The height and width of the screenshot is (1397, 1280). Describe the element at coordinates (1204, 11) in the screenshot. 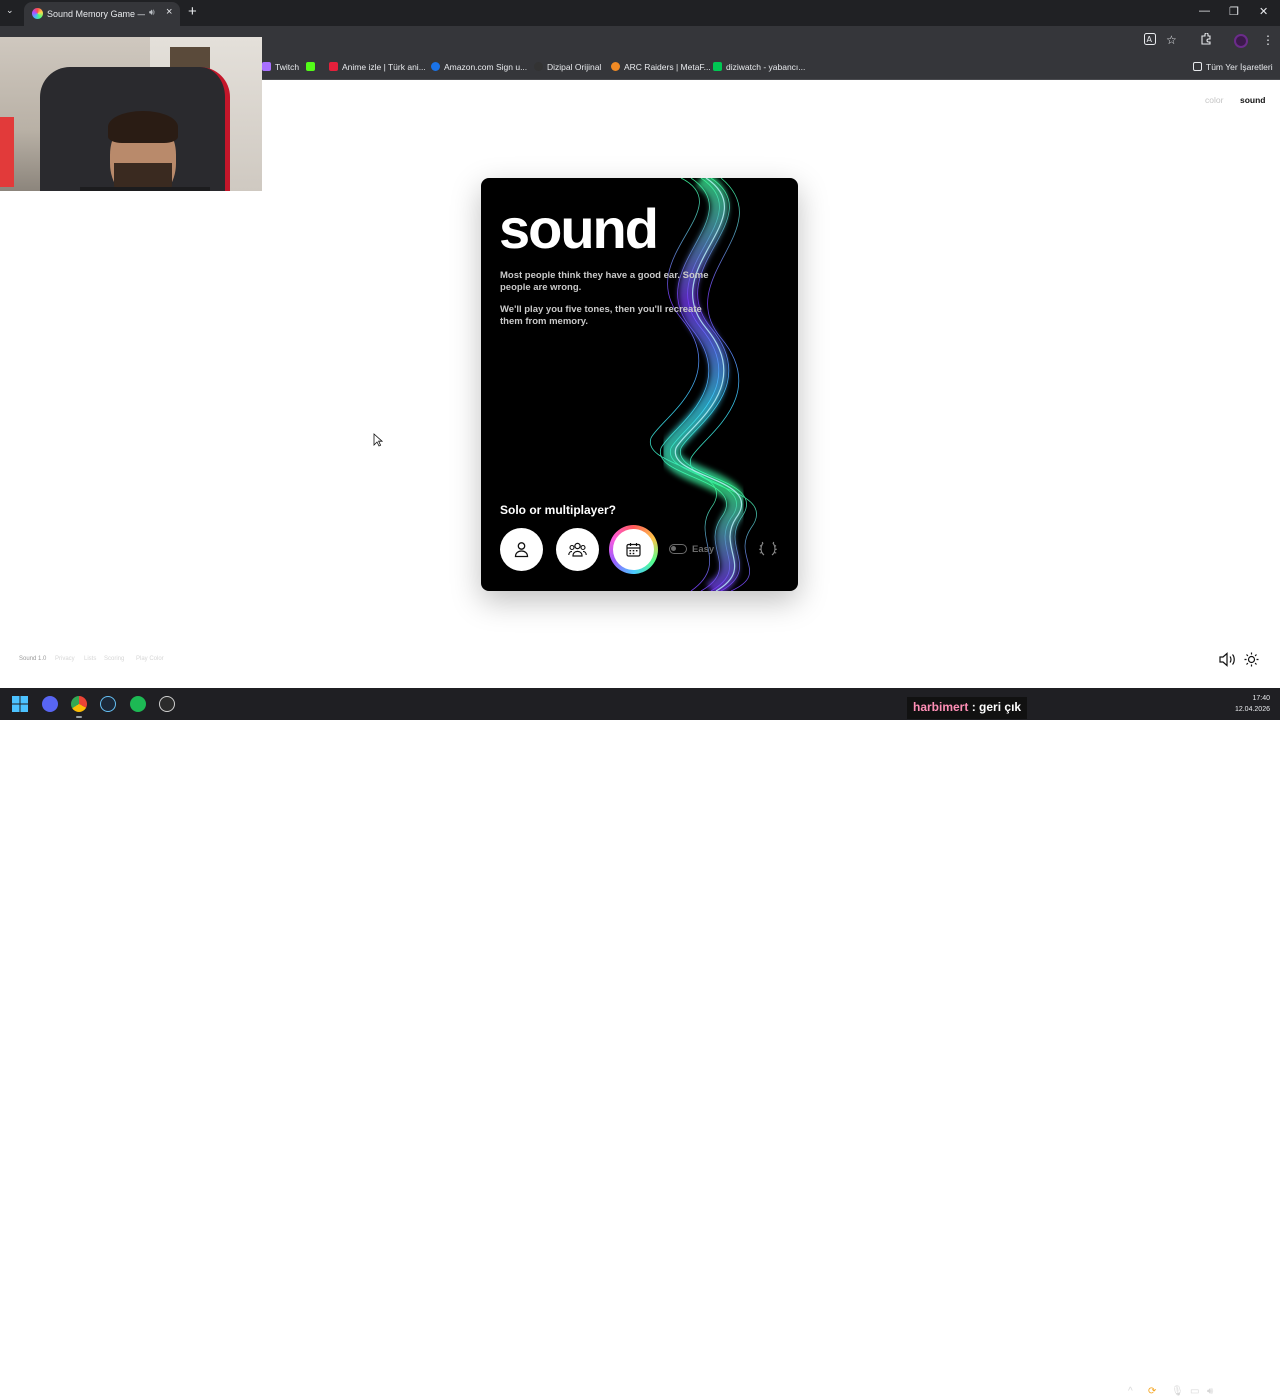

I see `minimize-icon: —` at that location.